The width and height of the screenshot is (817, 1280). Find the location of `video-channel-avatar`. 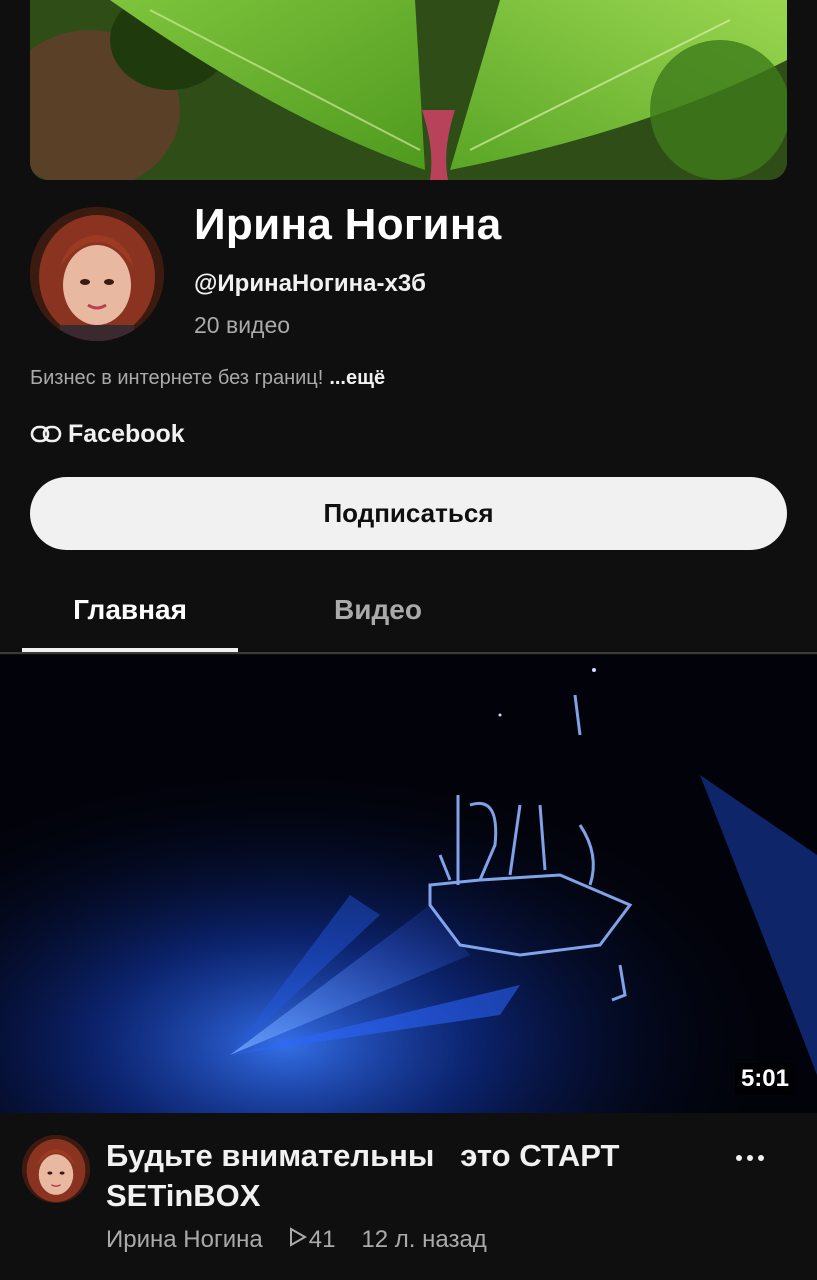

video-channel-avatar is located at coordinates (56, 1169).